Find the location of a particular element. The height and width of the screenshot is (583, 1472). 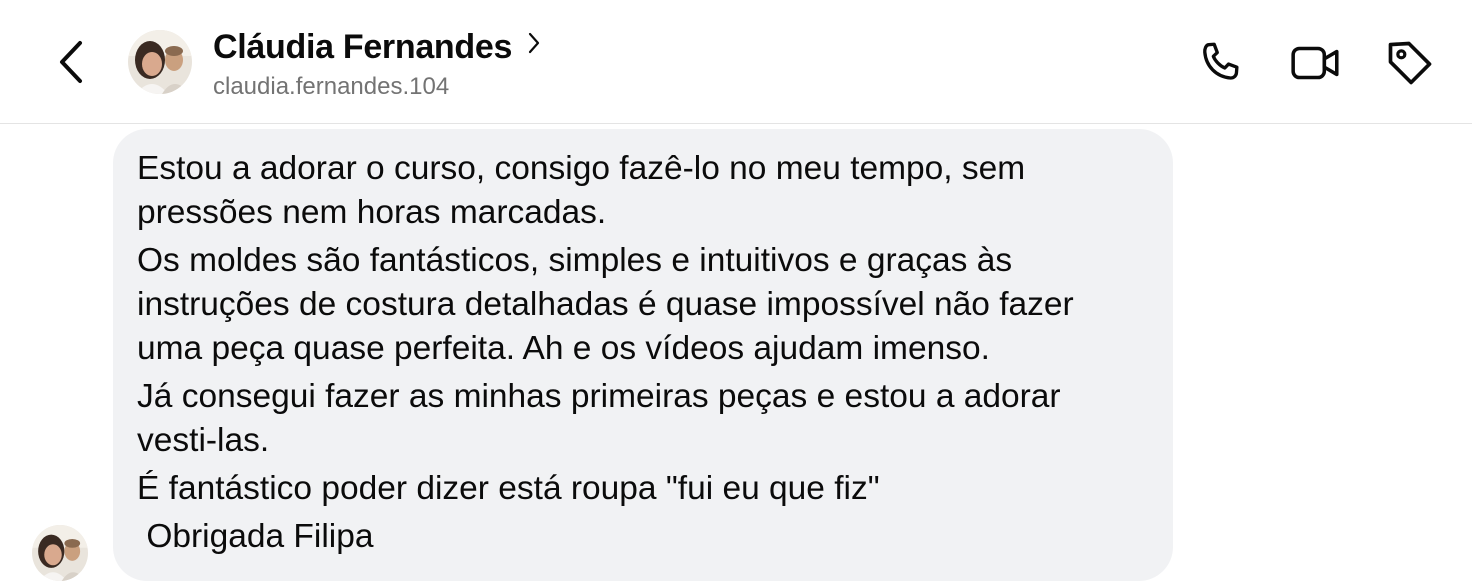

video-camera-icon is located at coordinates (1315, 63).